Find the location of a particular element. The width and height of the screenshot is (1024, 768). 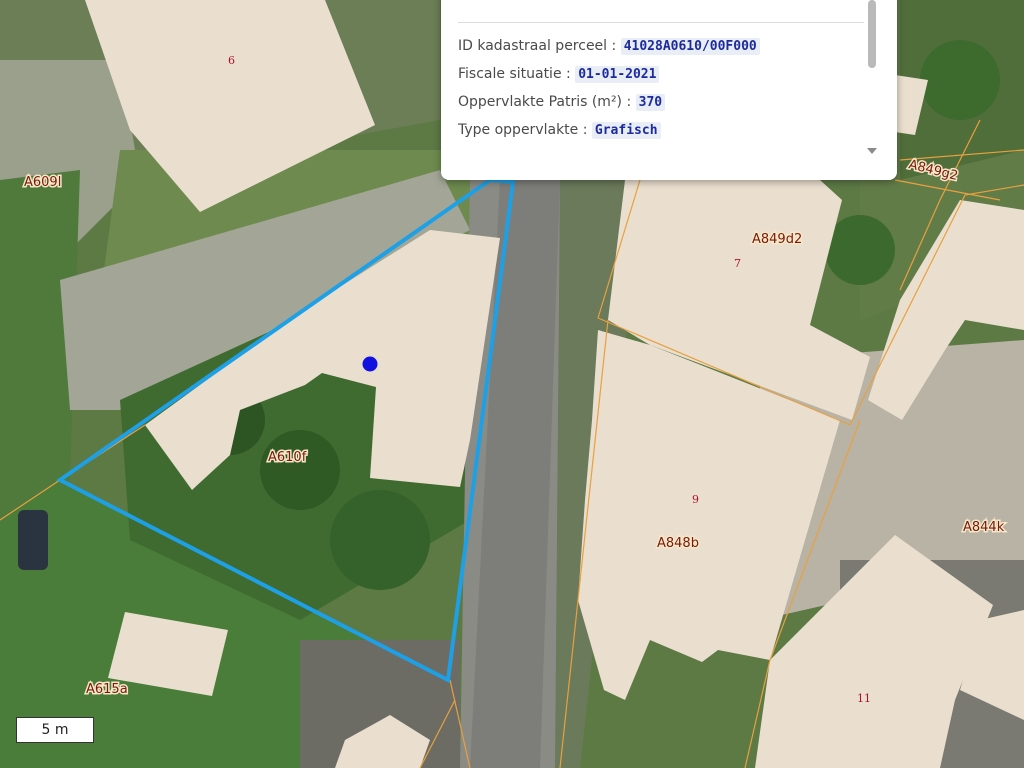

parcel-id-label: ID kadastraal perceel : is located at coordinates (537, 46).